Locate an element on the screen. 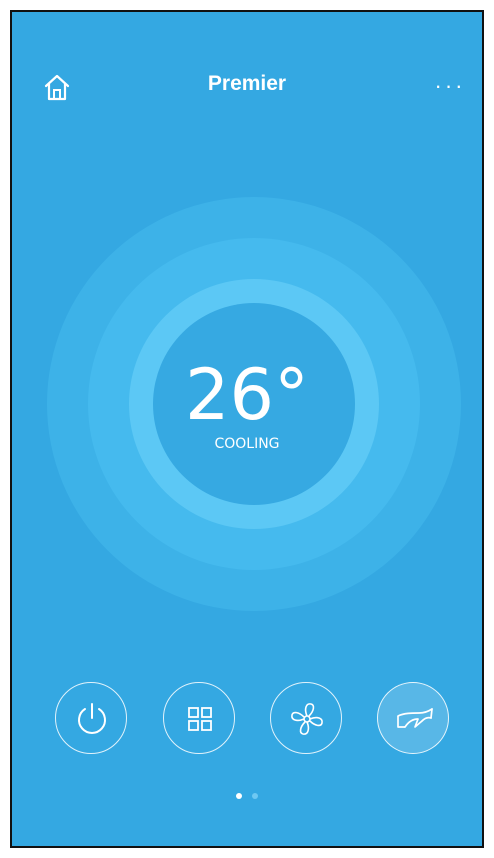 Image resolution: width=494 pixels, height=858 pixels. fan-icon is located at coordinates (307, 719).